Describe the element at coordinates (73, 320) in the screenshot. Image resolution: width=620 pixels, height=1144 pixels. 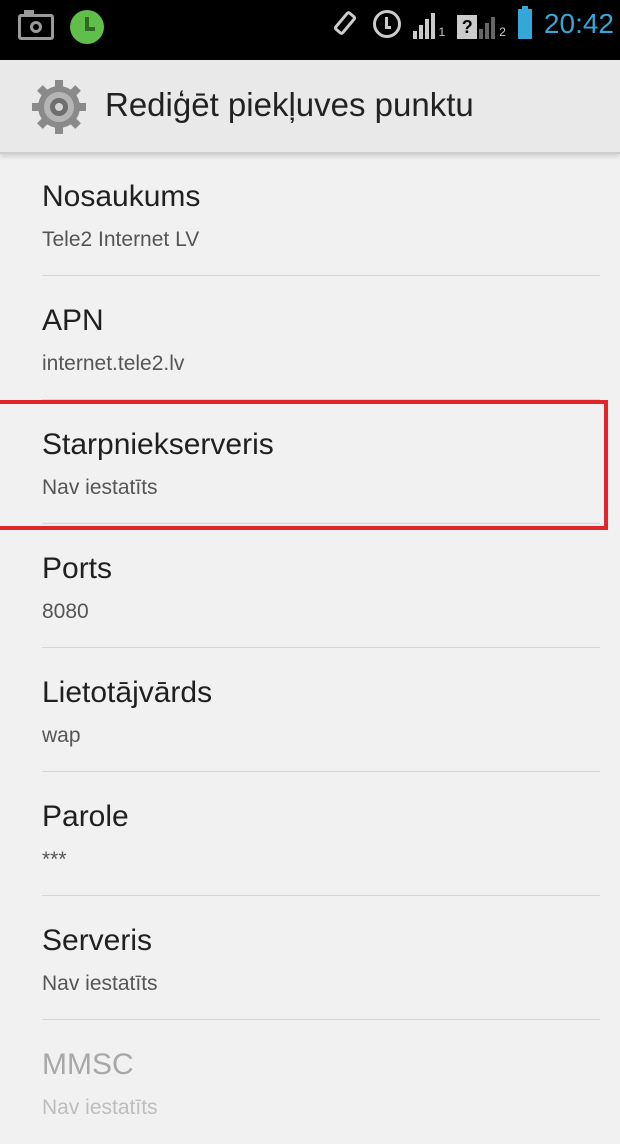
I see `pref-title: APN` at that location.